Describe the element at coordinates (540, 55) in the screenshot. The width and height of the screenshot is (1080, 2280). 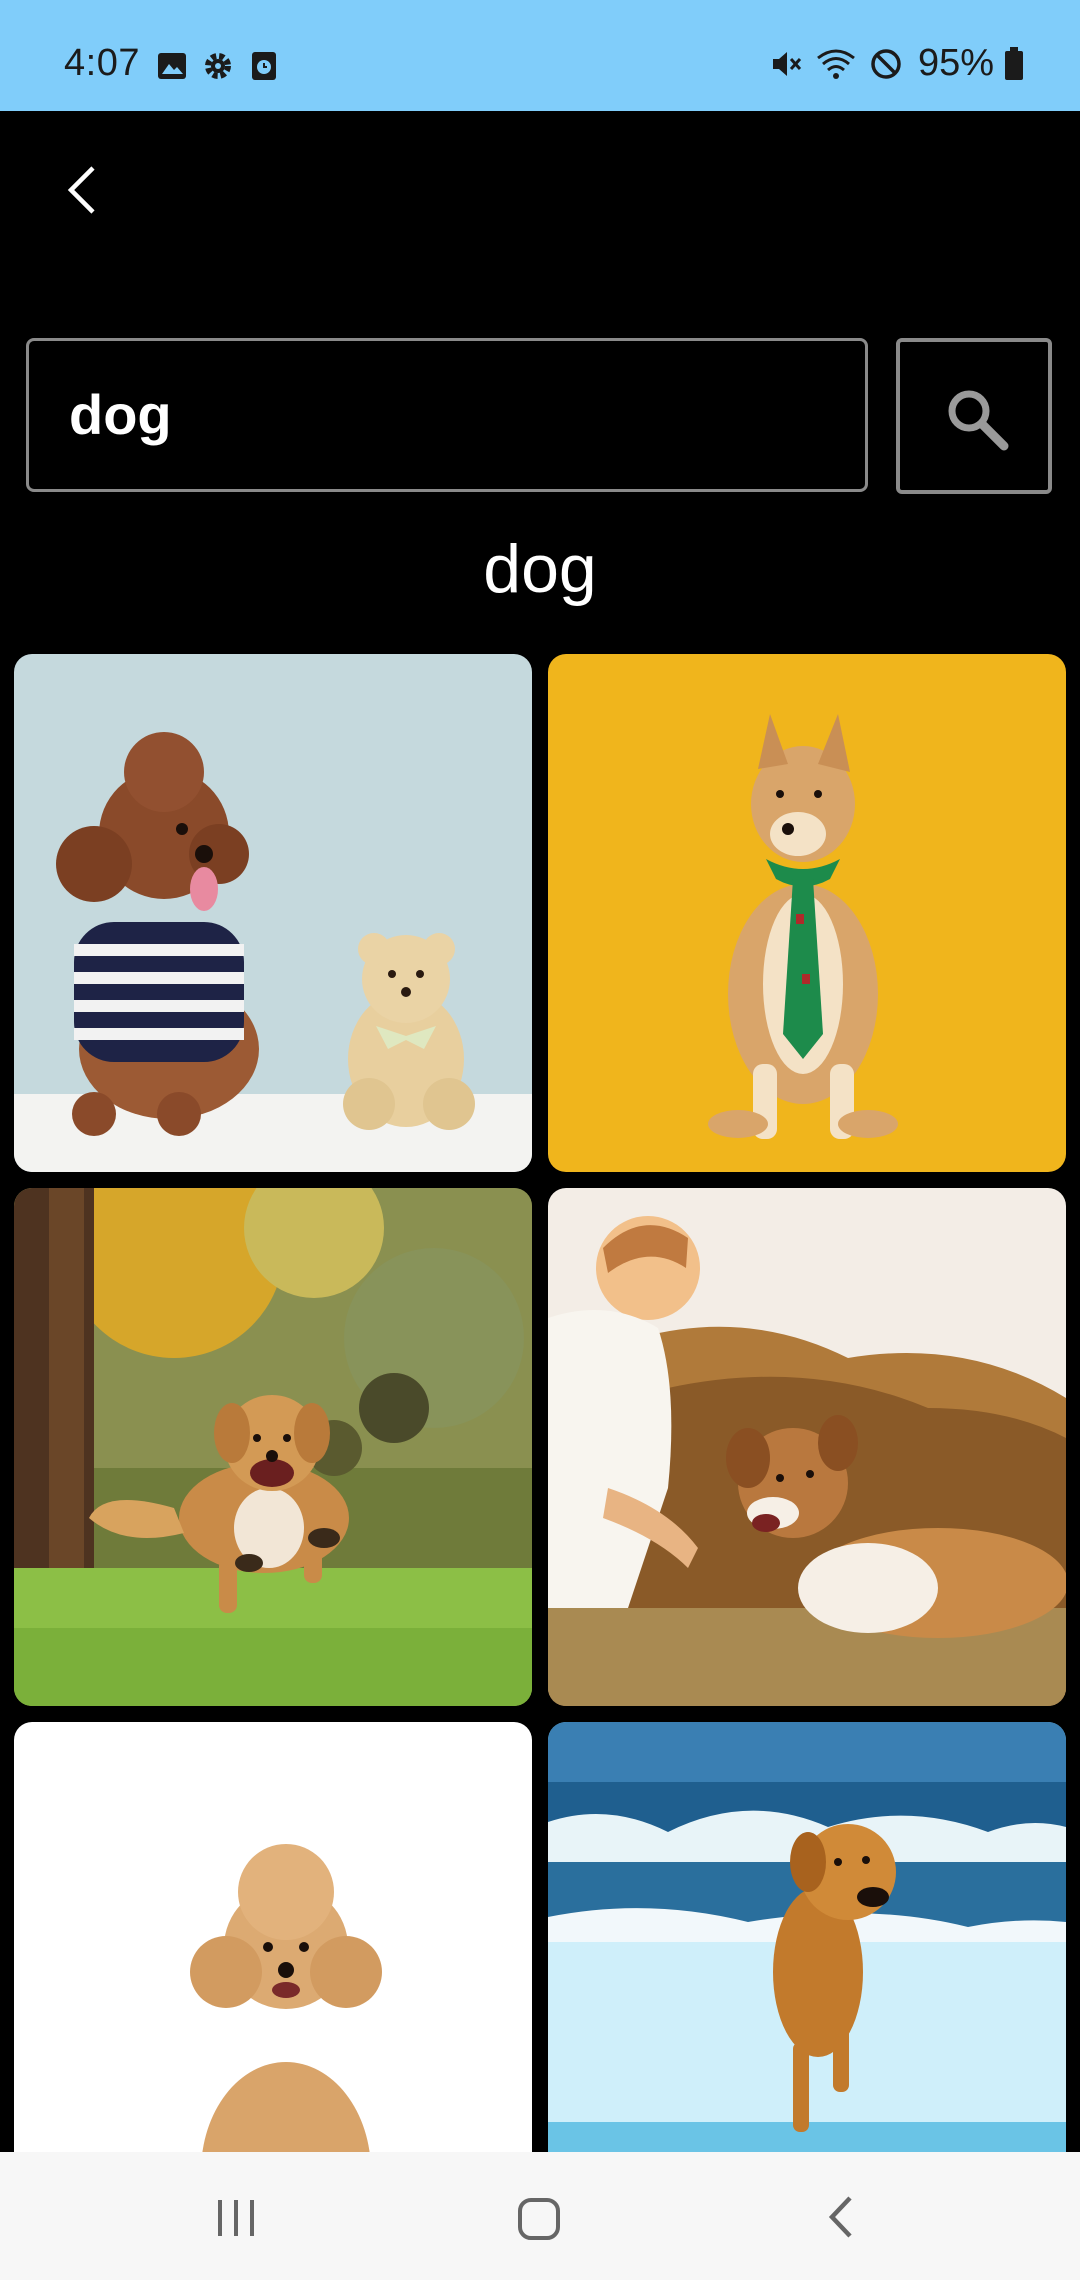
I see `status-bar: 4:07 95%` at that location.